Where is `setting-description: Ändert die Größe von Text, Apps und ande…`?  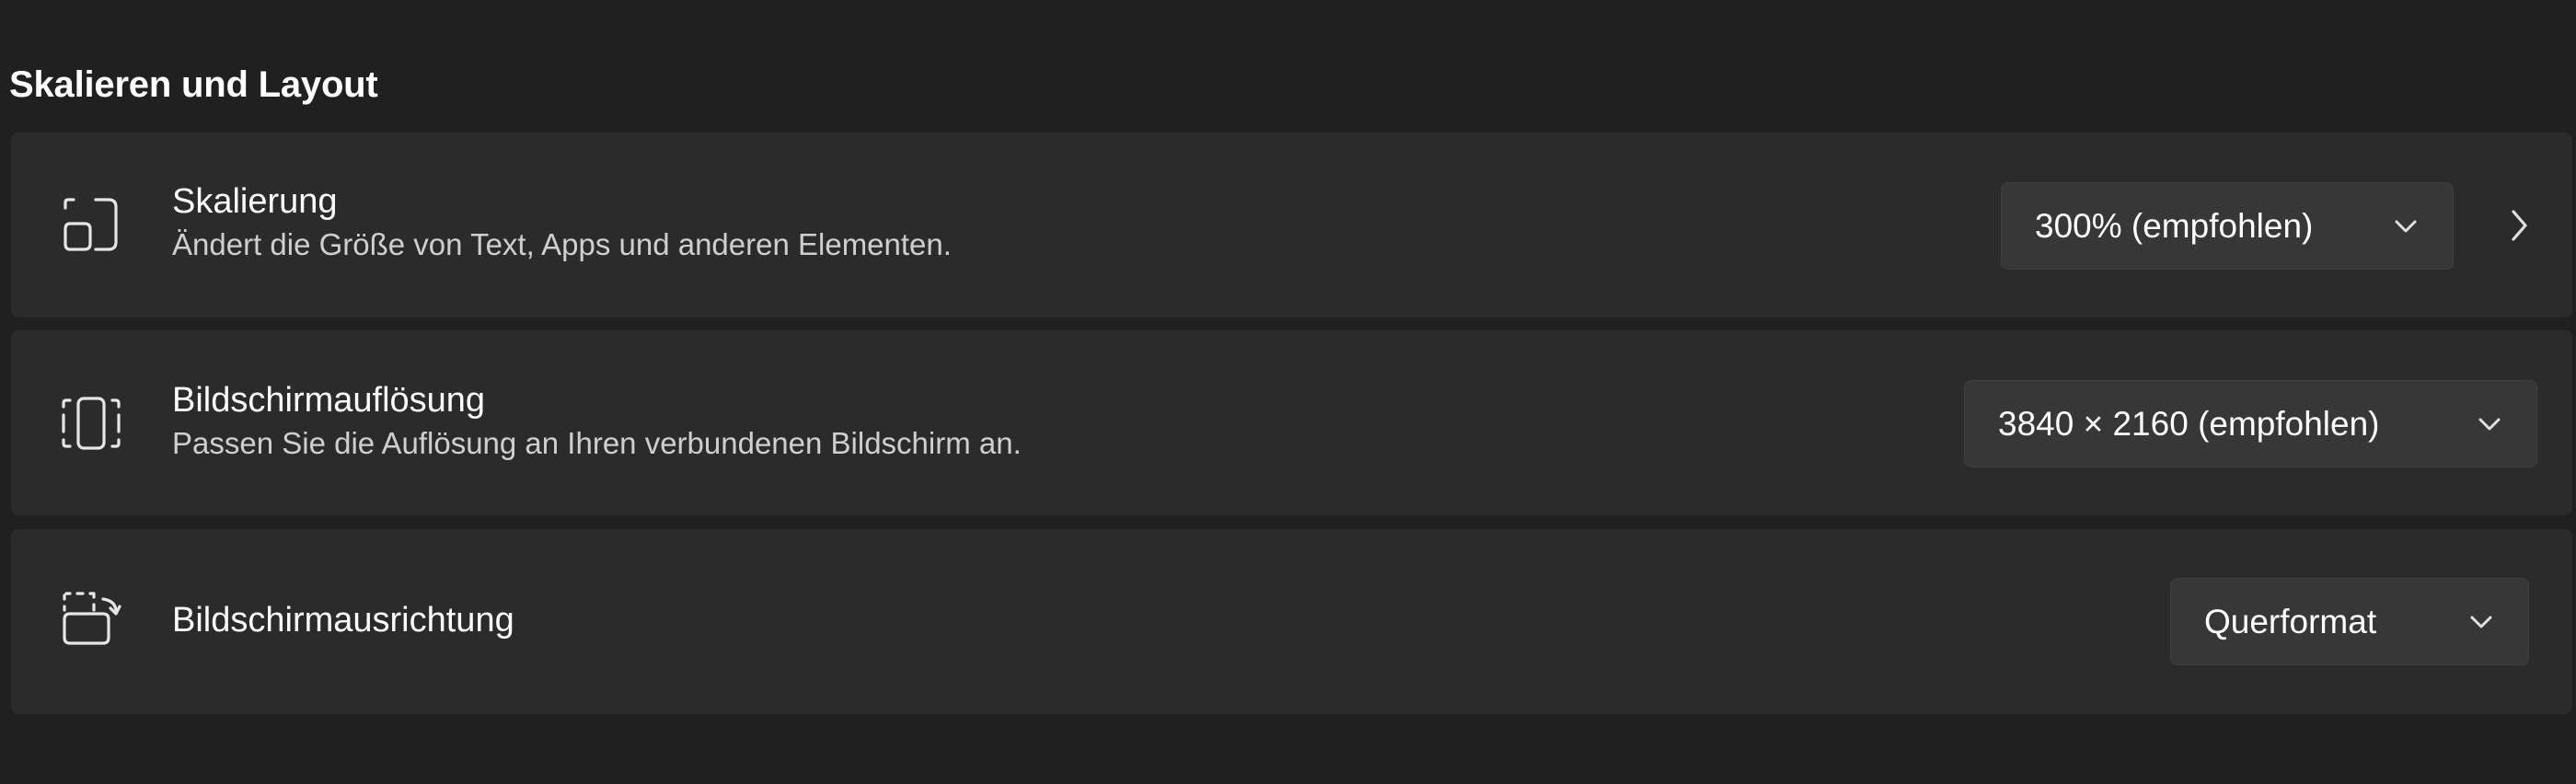
setting-description: Ändert die Größe von Text, Apps und ande… is located at coordinates (562, 244).